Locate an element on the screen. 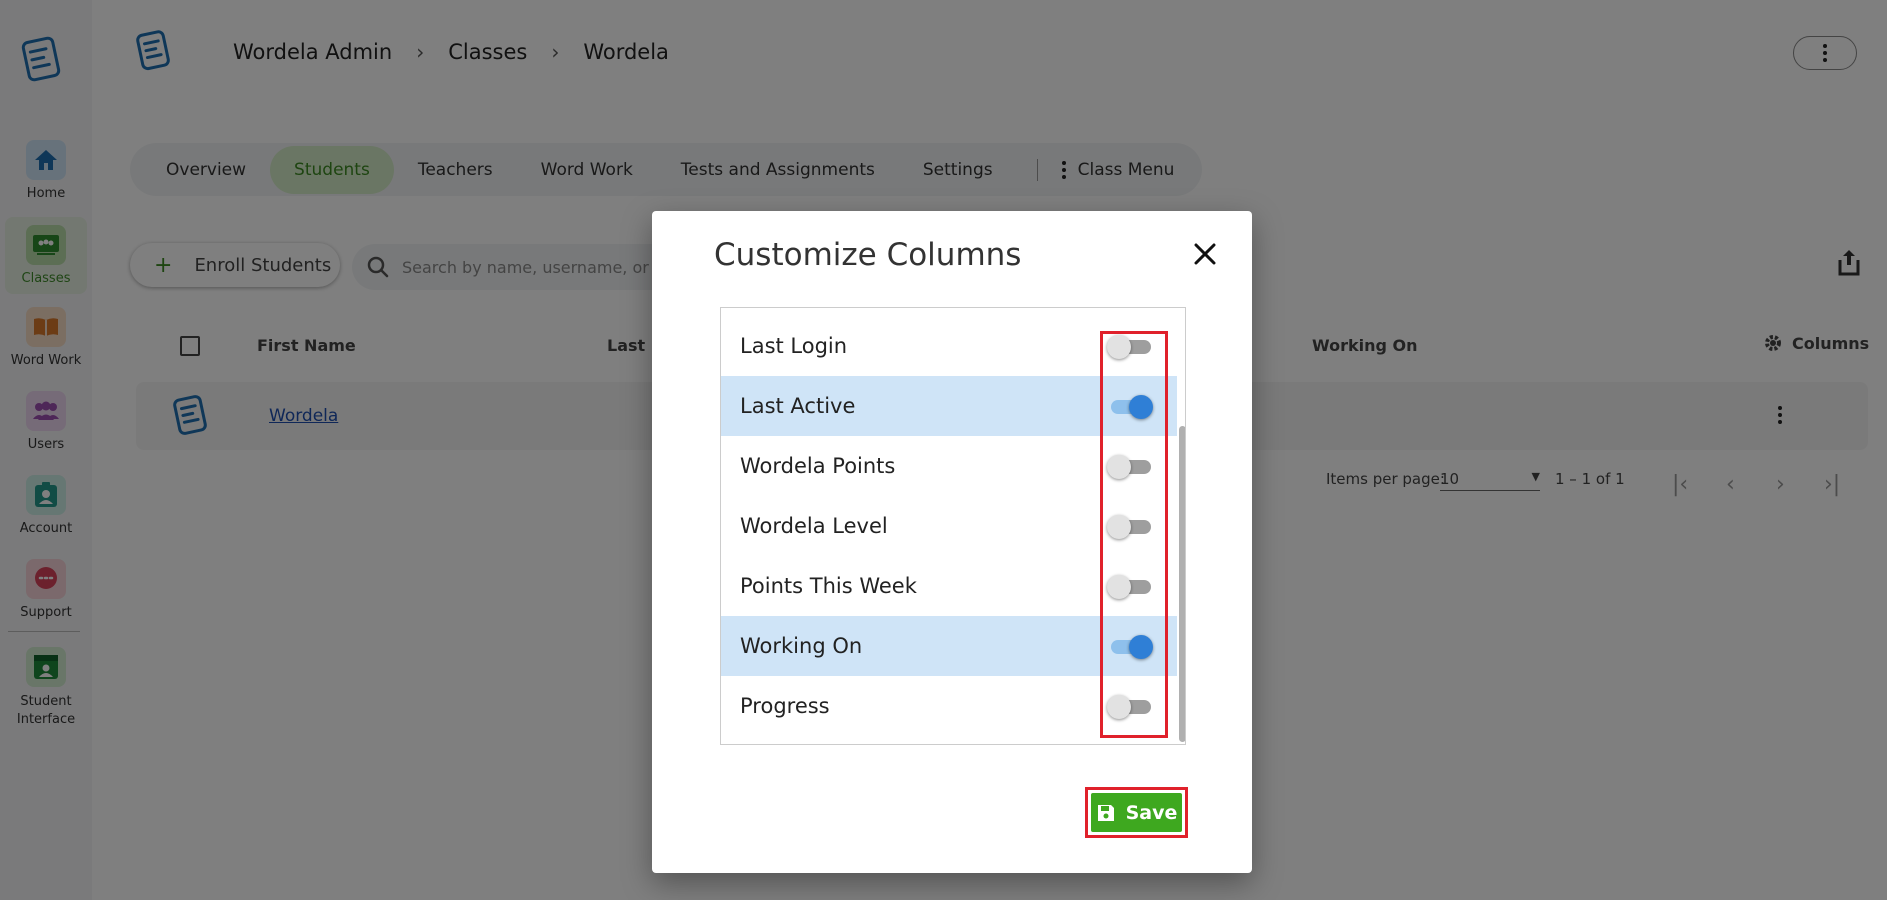 Image resolution: width=1887 pixels, height=900 pixels. option-label: Last Login is located at coordinates (794, 346).